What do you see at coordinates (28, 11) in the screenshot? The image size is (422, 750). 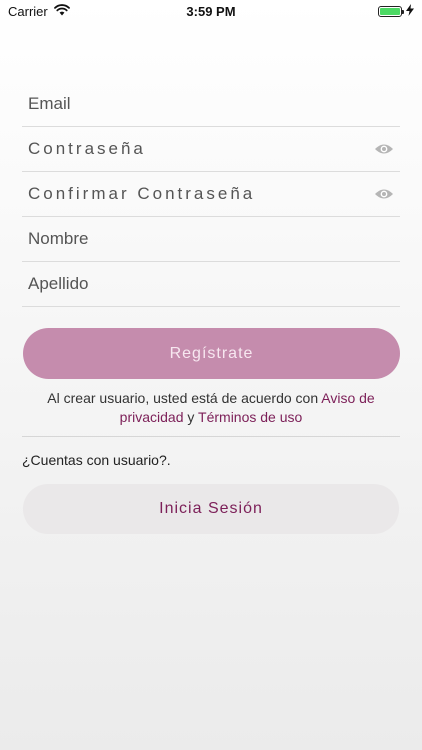 I see `carrier-label: Carrier` at bounding box center [28, 11].